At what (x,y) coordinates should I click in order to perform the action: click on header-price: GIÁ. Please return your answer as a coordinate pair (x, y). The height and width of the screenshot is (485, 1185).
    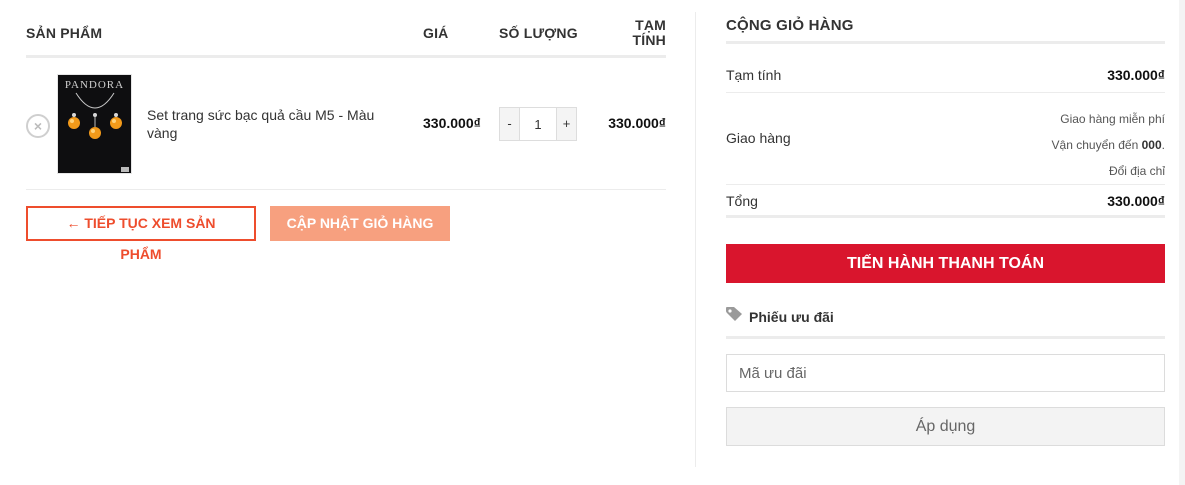
    Looking at the image, I should click on (436, 33).